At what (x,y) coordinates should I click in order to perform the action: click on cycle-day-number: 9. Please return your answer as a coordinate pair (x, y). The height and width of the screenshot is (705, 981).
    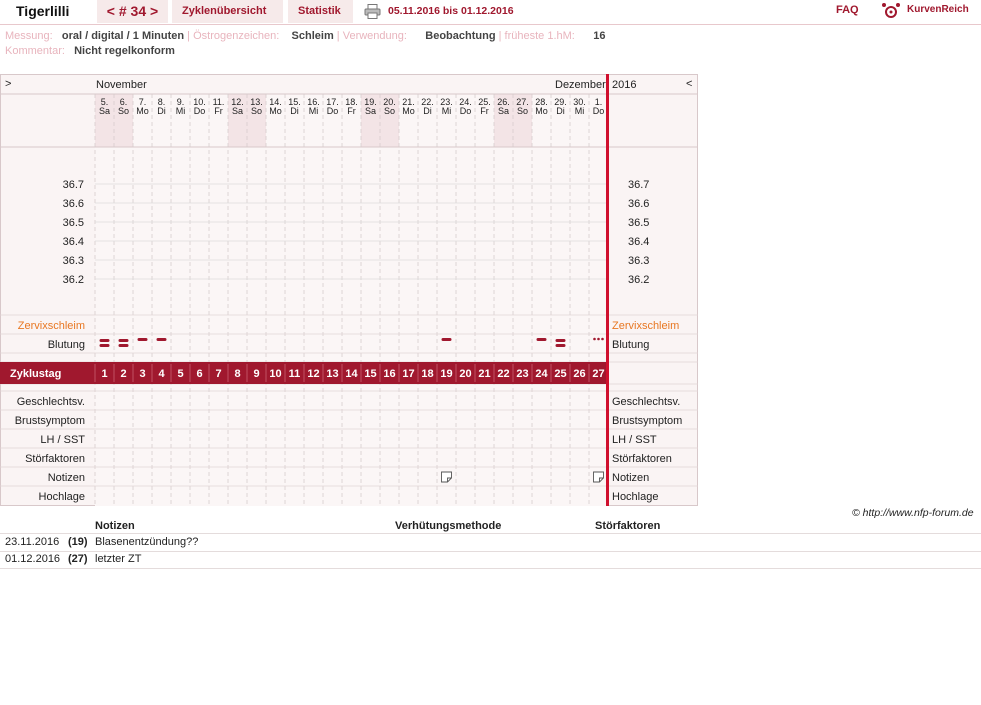
    Looking at the image, I should click on (256, 374).